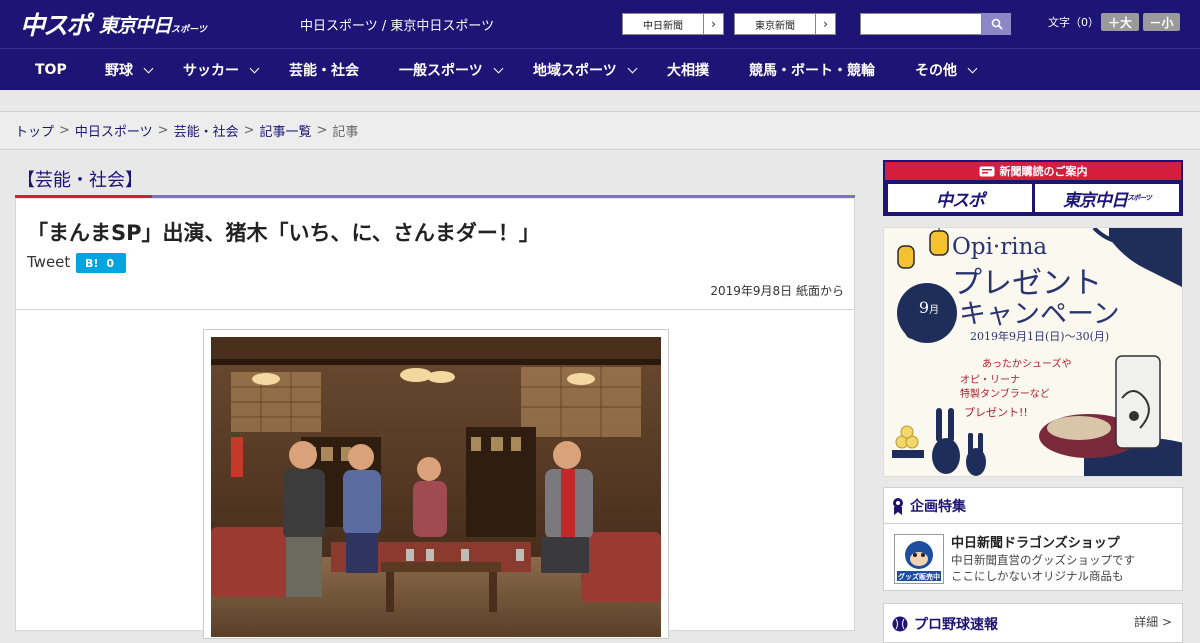 The width and height of the screenshot is (1200, 643). What do you see at coordinates (1035, 541) in the screenshot?
I see `dragons-shop-title: 中日新聞ドラゴンズショップ` at bounding box center [1035, 541].